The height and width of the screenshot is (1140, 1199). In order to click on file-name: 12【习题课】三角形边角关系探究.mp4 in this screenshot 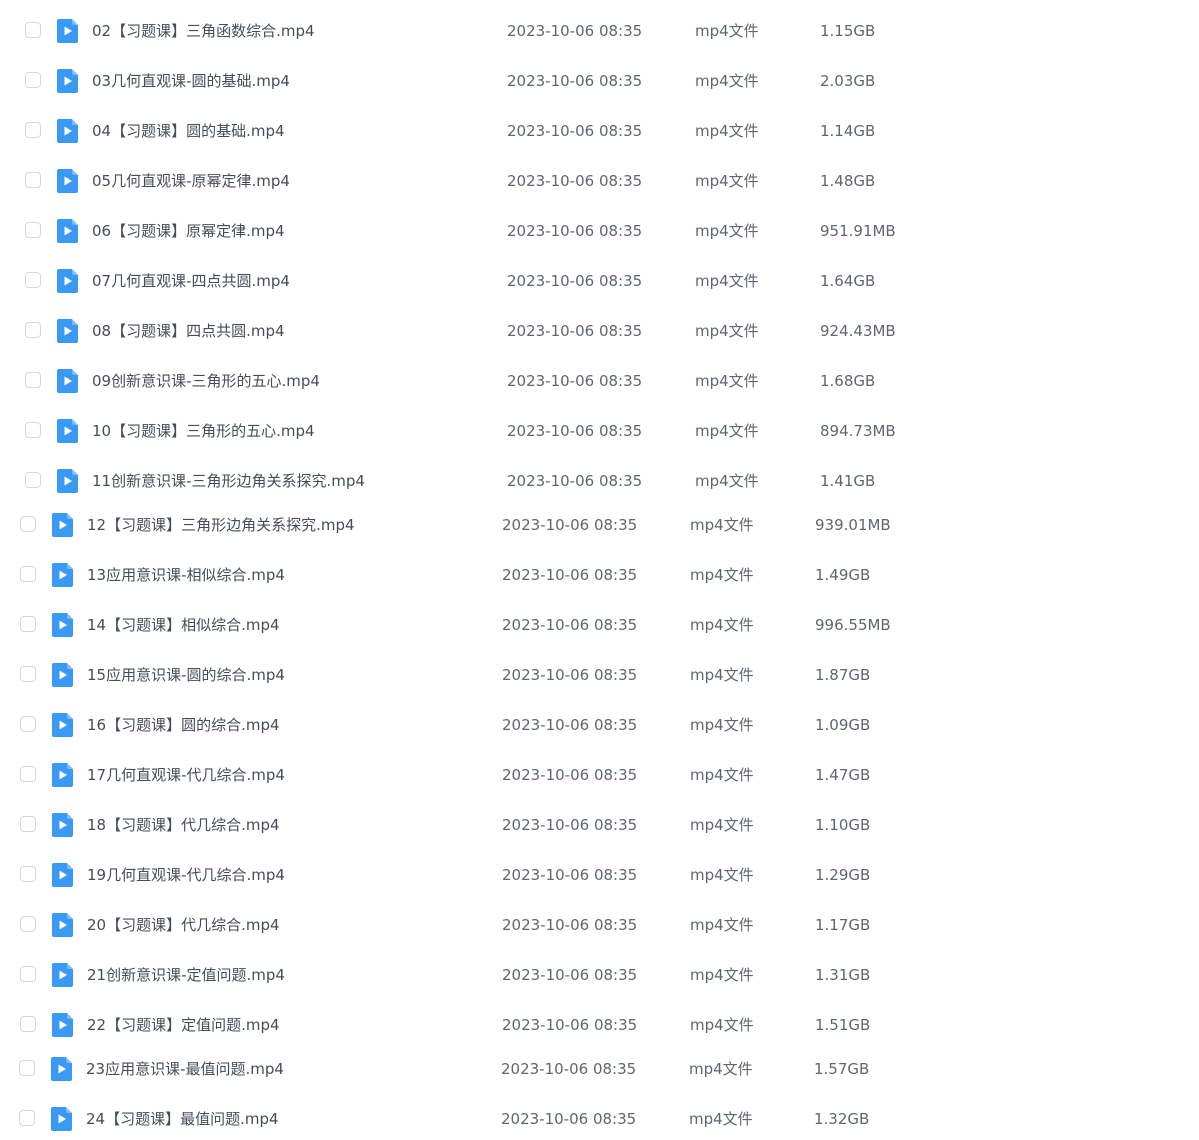, I will do `click(221, 525)`.